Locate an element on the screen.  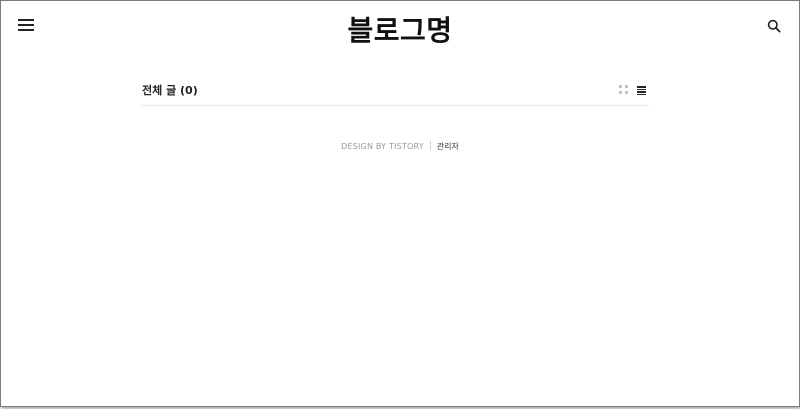
post-list-header: 전체 글 (0) is located at coordinates (395, 91).